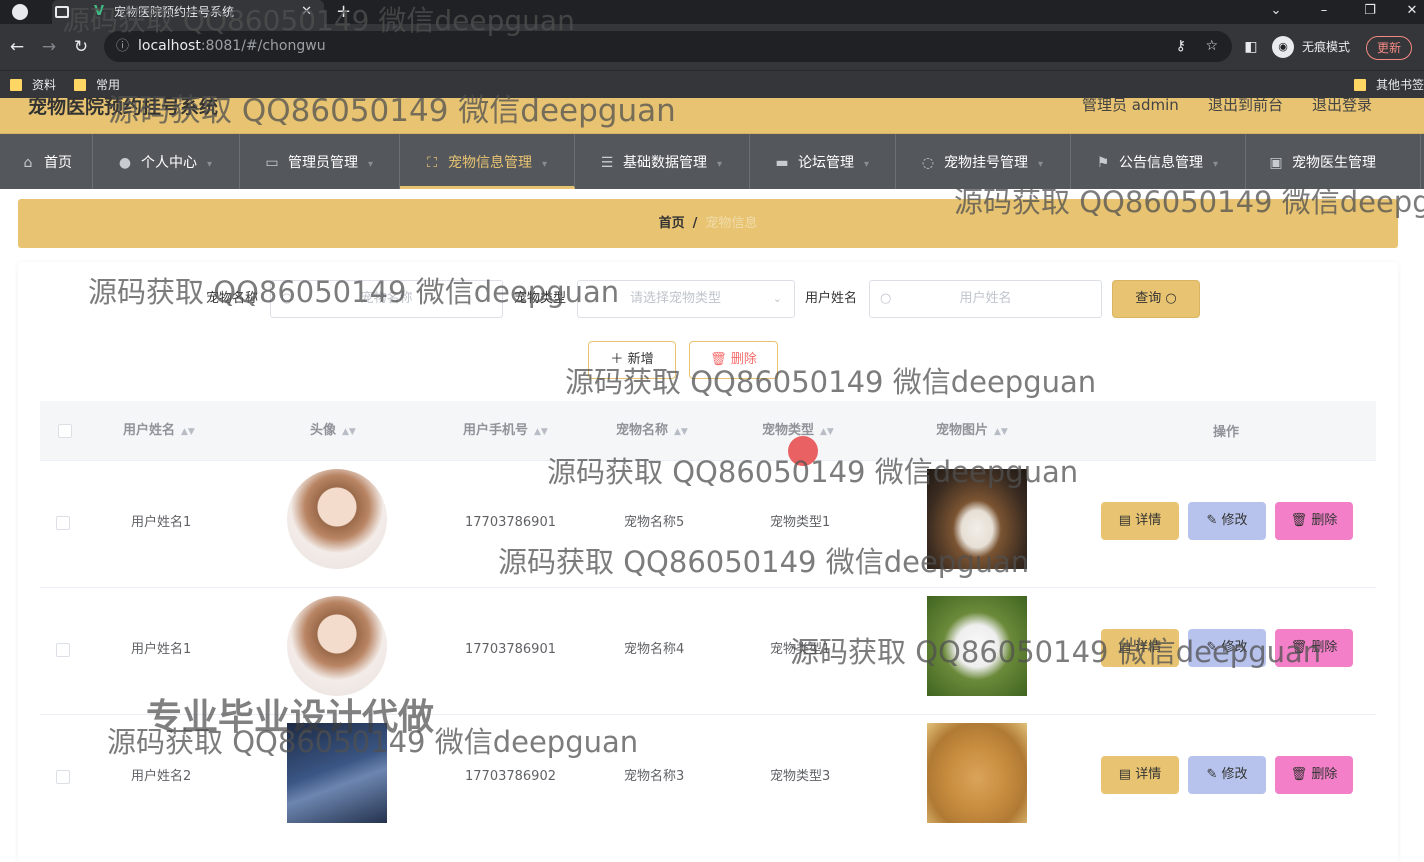  Describe the element at coordinates (33, 85) in the screenshot. I see `bookmark-folder-ziliao: 资料` at that location.